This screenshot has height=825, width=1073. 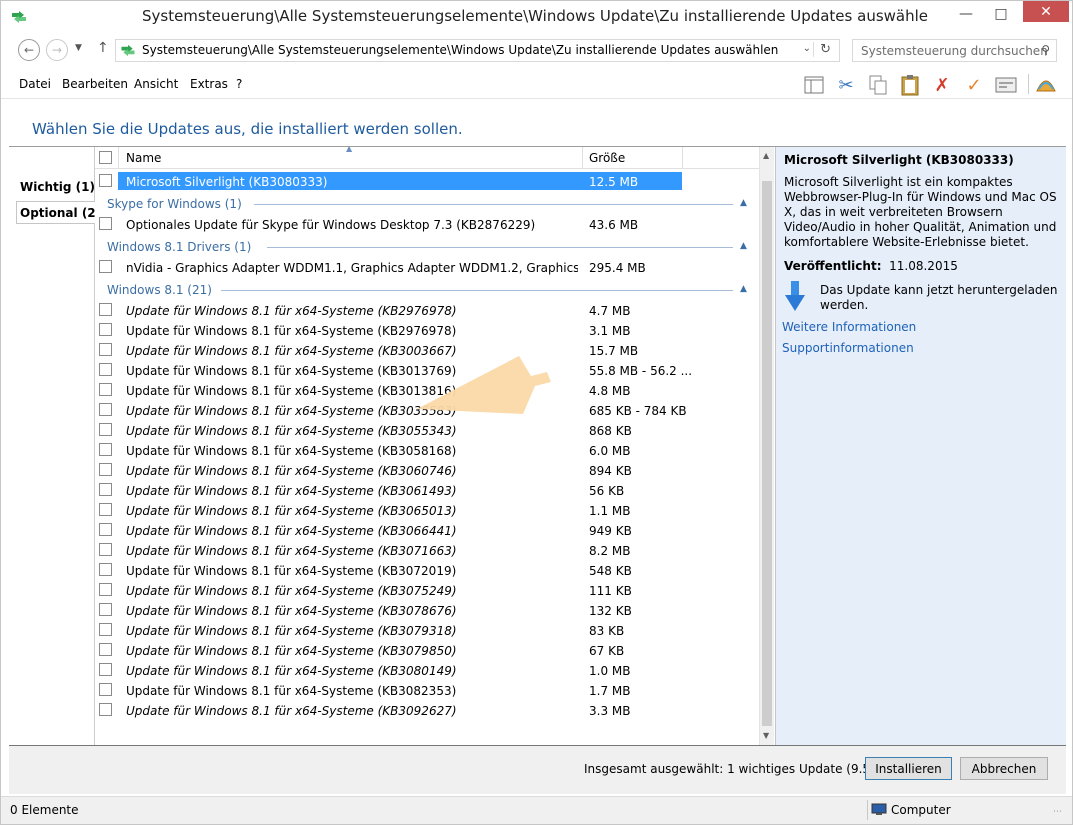 I want to click on zone-label: Computer, so click(x=921, y=810).